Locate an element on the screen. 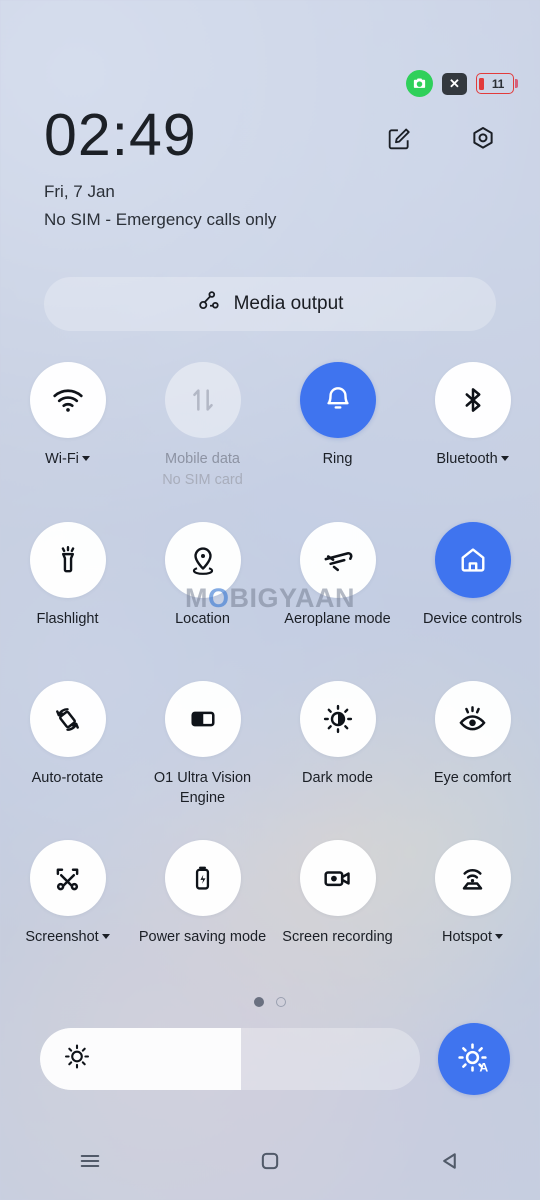  screenshot-indicator-icon is located at coordinates (419, 83).